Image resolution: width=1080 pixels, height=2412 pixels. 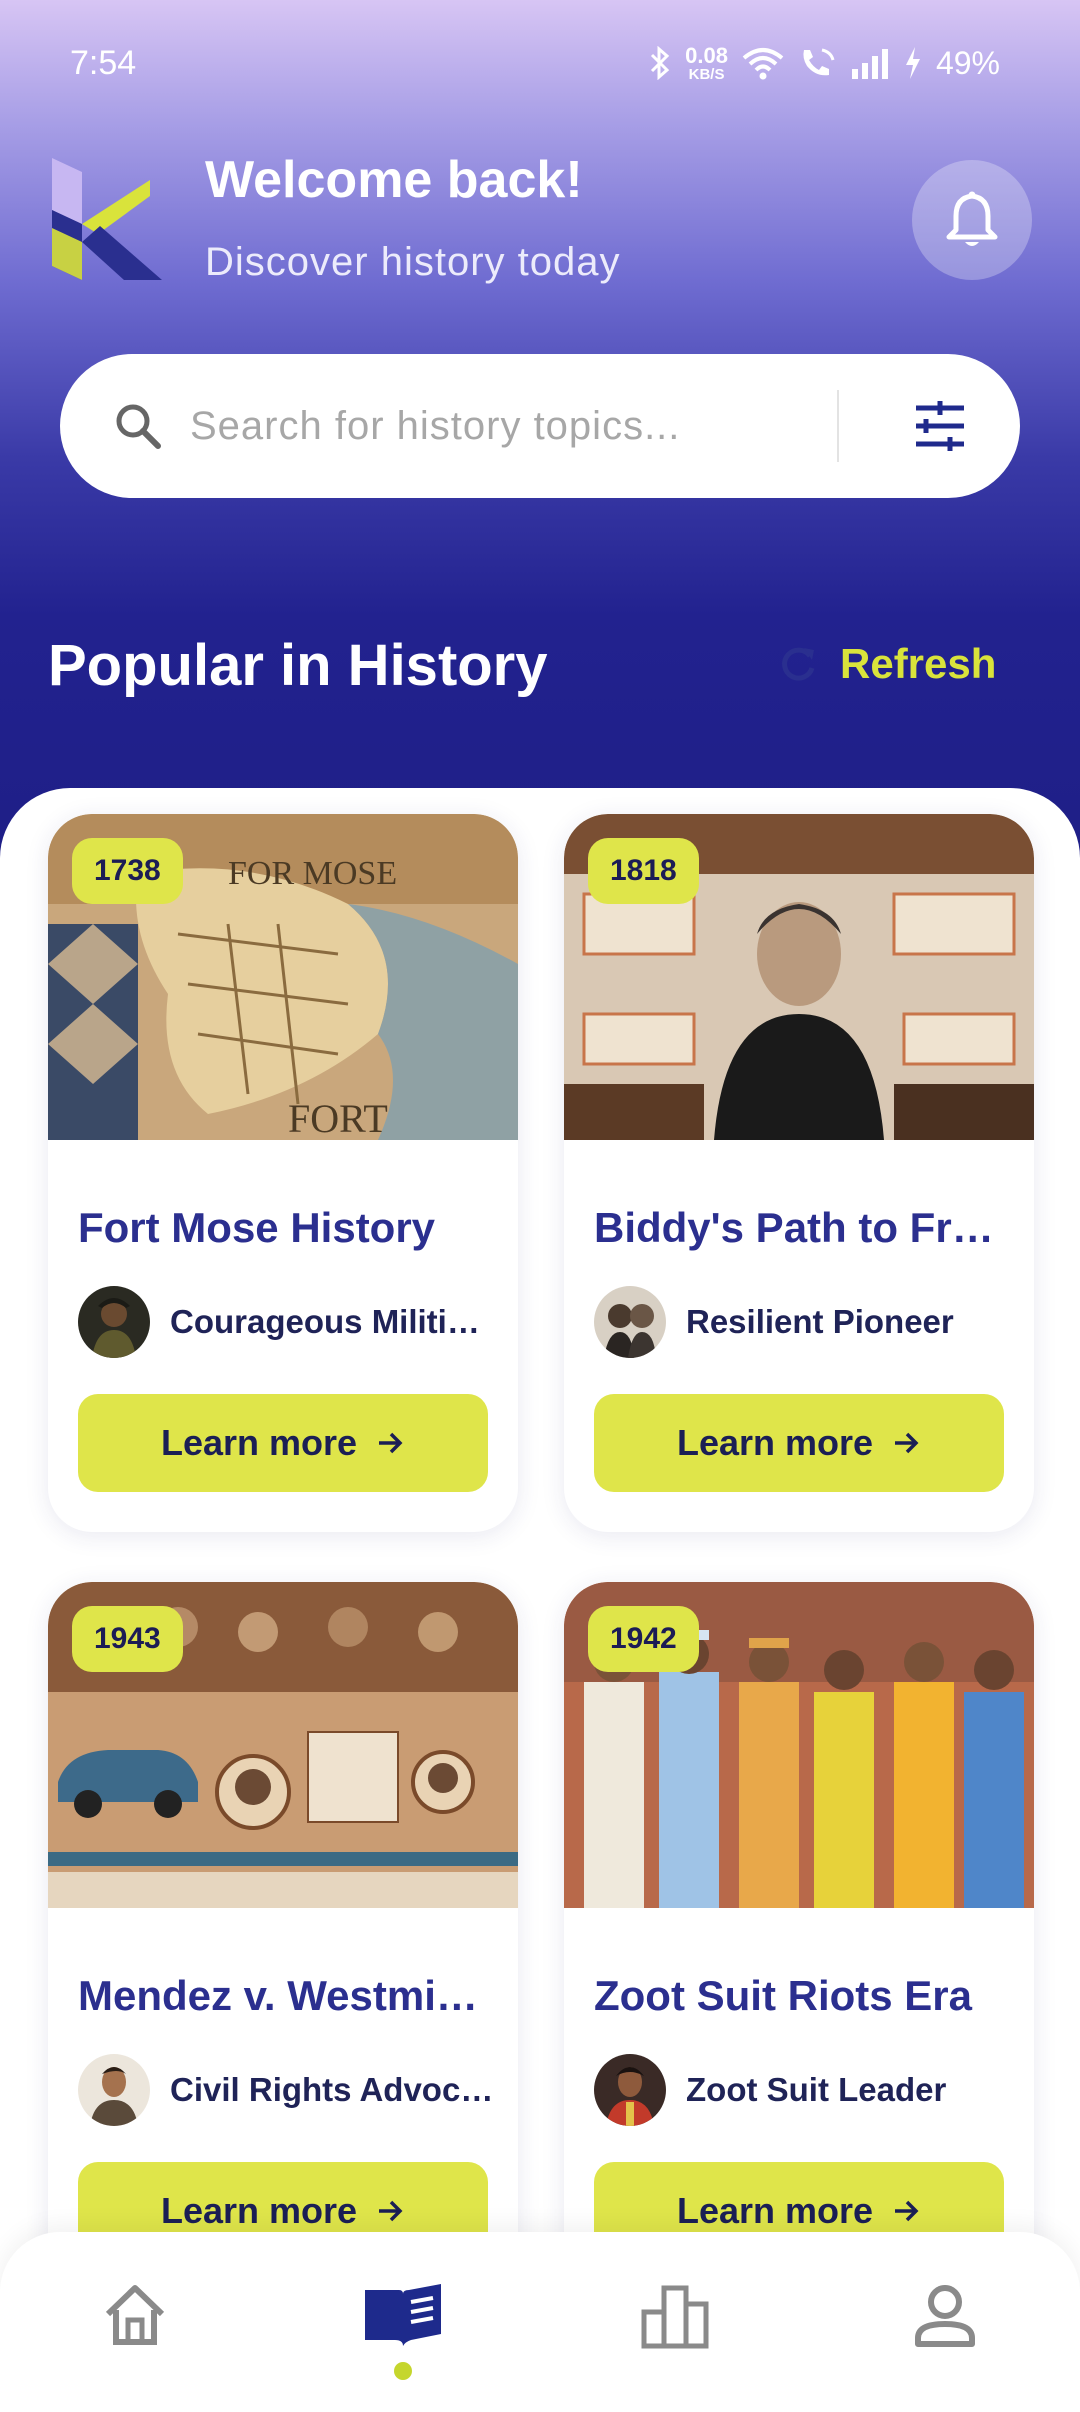 What do you see at coordinates (913, 63) in the screenshot?
I see `charging-icon` at bounding box center [913, 63].